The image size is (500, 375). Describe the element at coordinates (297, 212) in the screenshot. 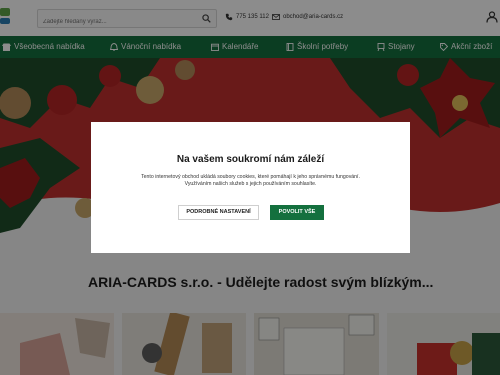

I see `accept-all-button: POVOLIT VŠE` at that location.